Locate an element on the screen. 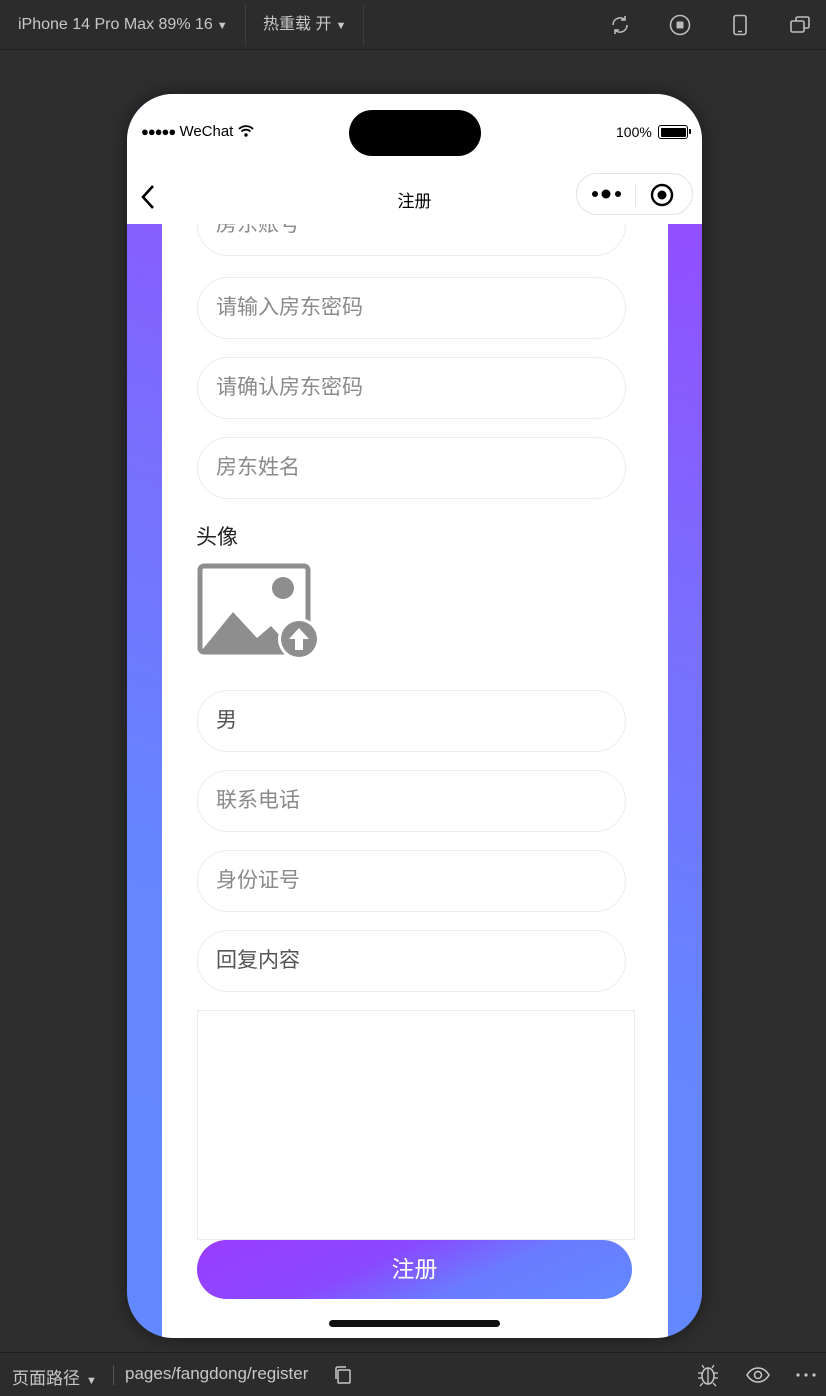 The image size is (826, 1396). status-bar: ●●●●● WeChat 100% is located at coordinates (414, 131).